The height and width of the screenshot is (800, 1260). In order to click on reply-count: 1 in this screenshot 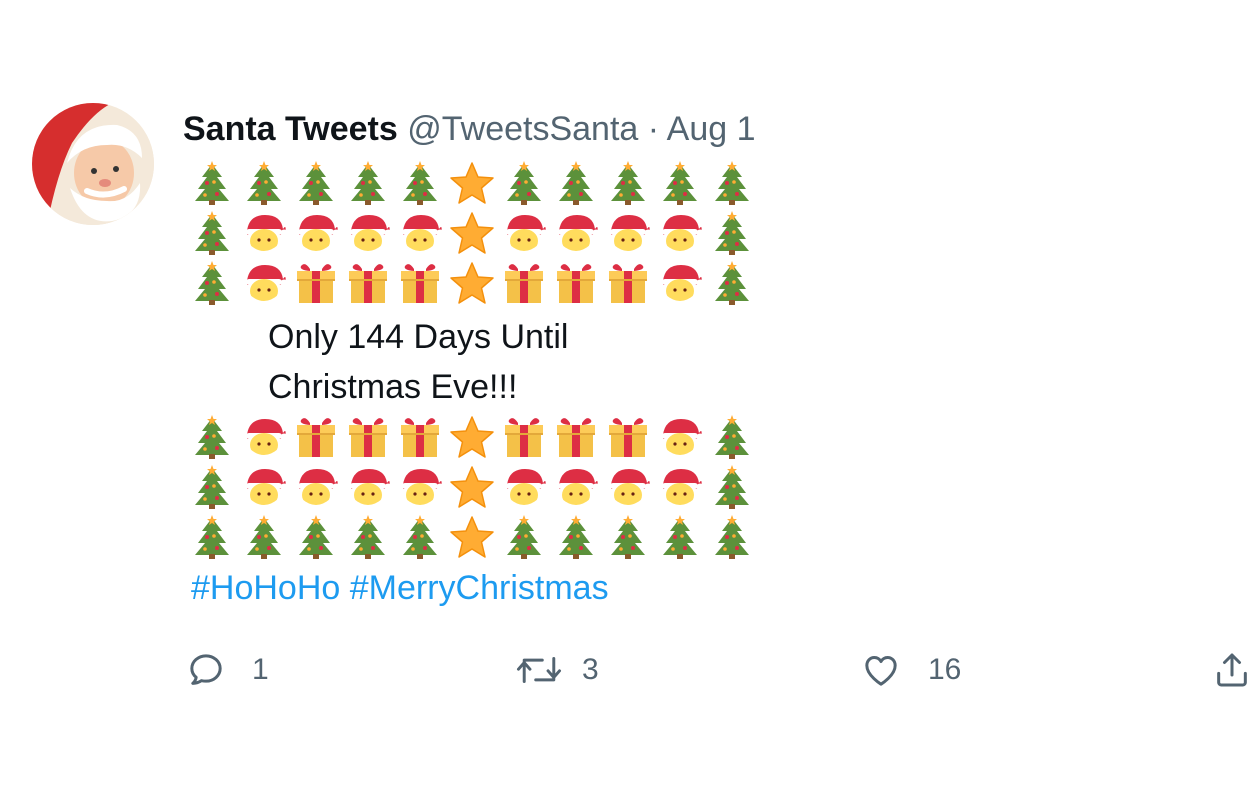, I will do `click(260, 669)`.